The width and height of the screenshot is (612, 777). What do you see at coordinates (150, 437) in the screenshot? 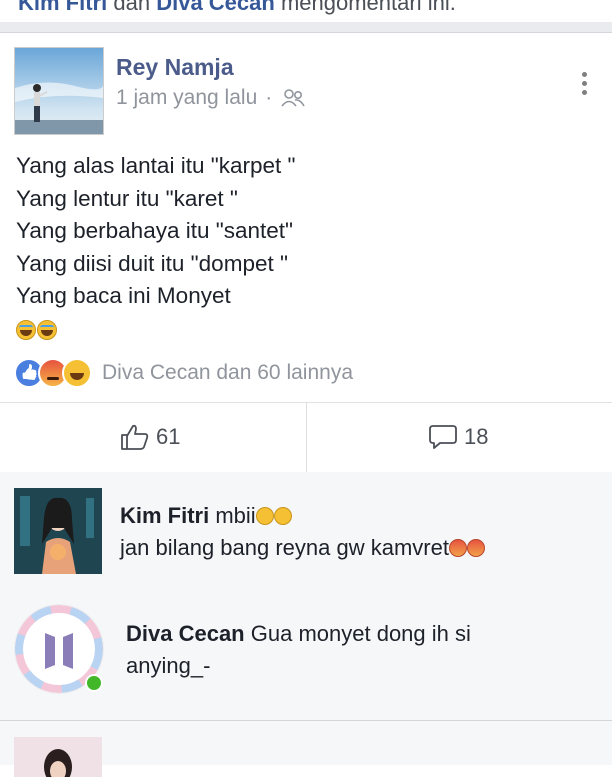
I see `like-button: 61` at bounding box center [150, 437].